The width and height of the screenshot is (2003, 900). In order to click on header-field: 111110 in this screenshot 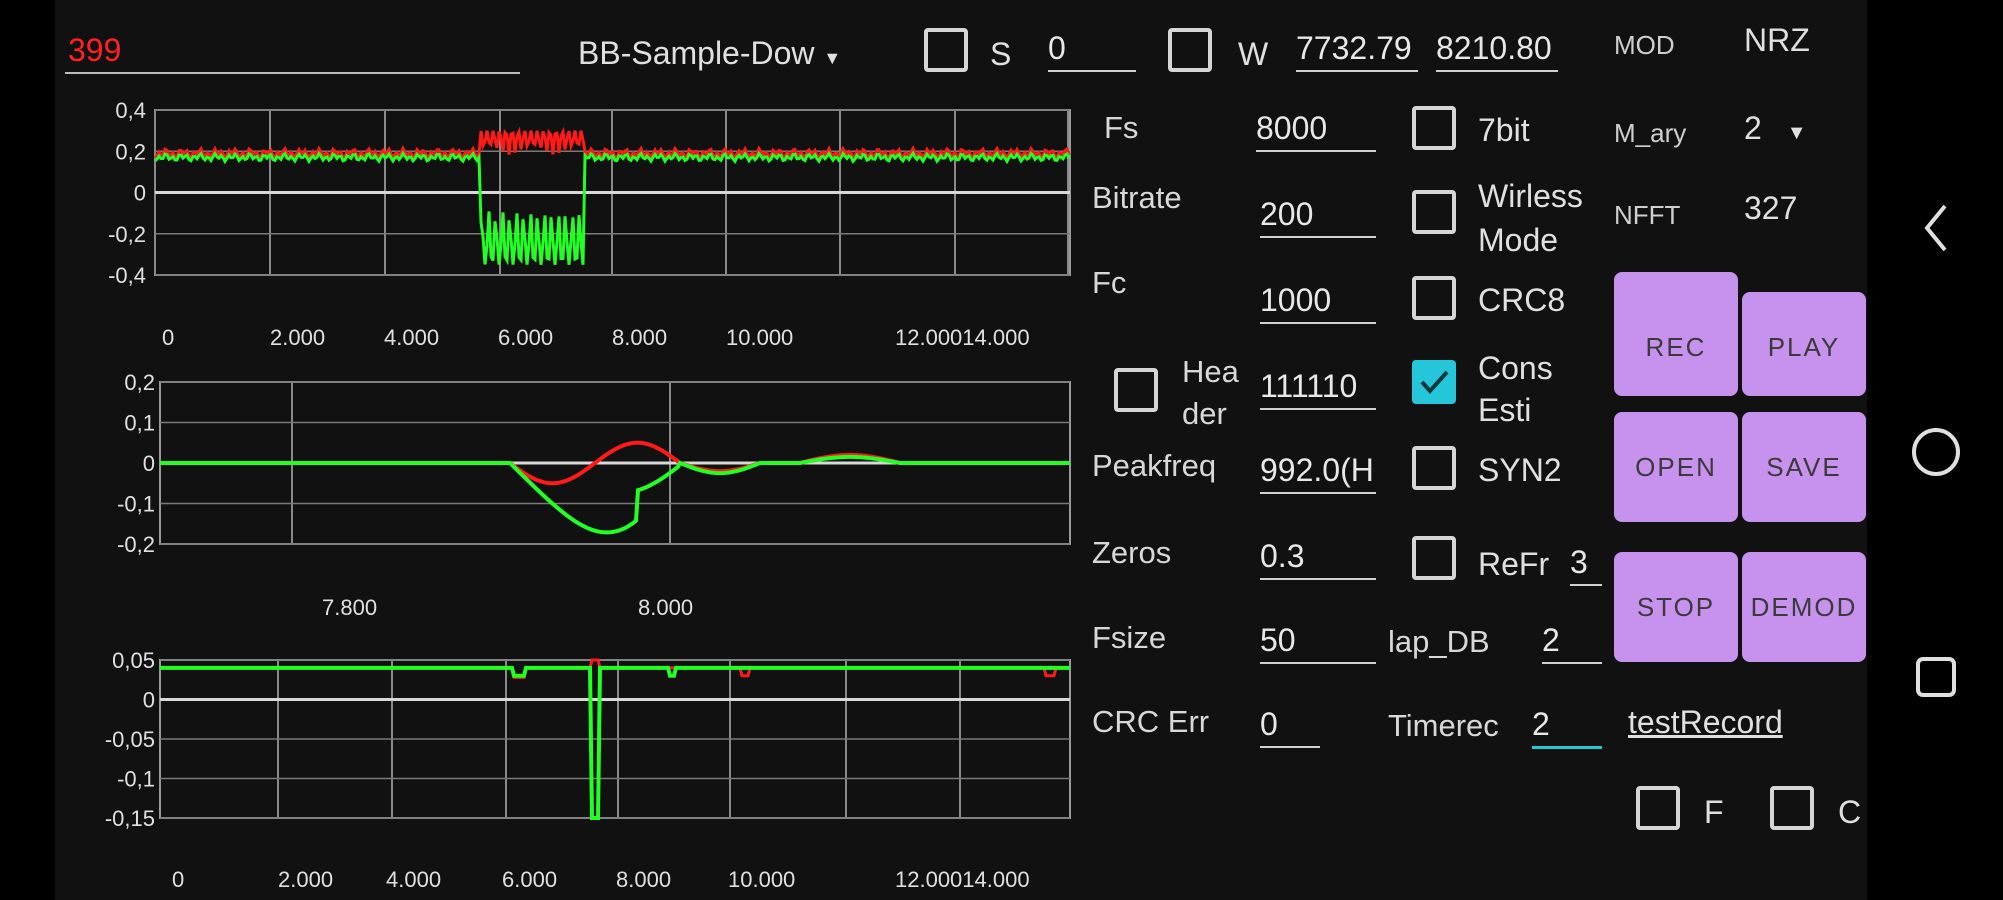, I will do `click(1318, 387)`.